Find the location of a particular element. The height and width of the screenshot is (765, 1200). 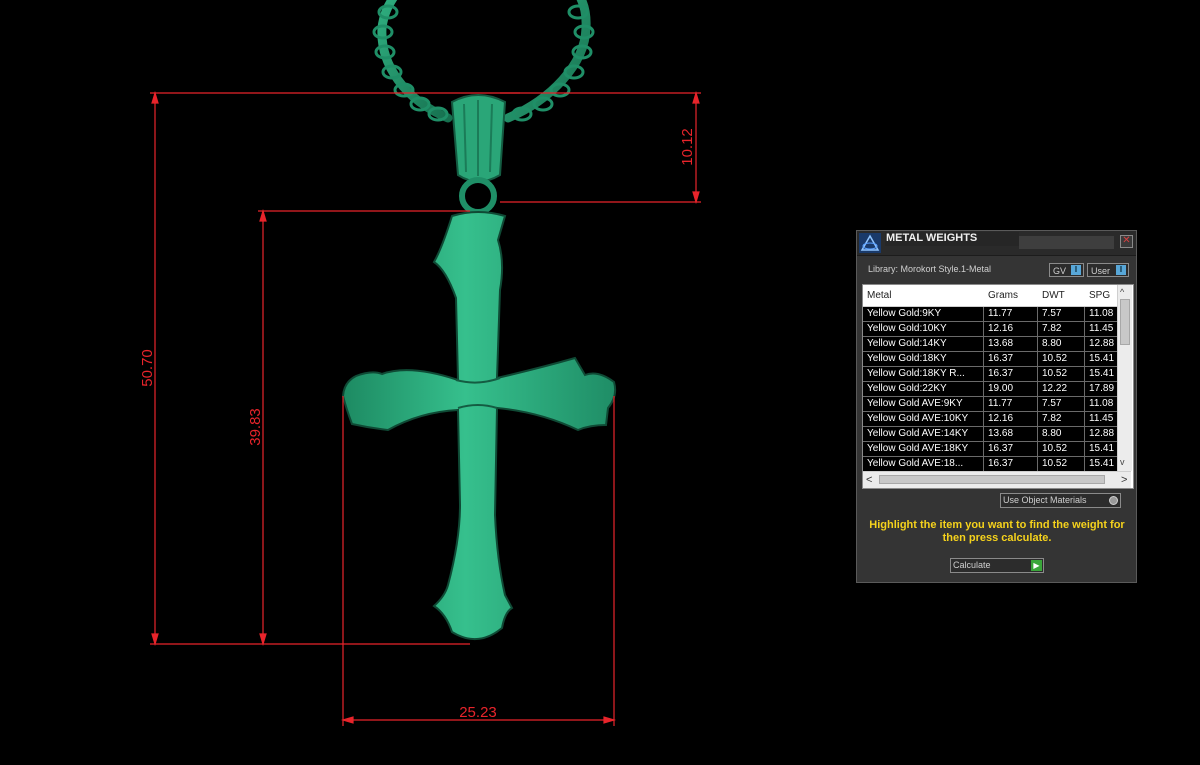

table-row: Yellow Gold:18KY R... 16.37 10.52 15.41 is located at coordinates (990, 374).